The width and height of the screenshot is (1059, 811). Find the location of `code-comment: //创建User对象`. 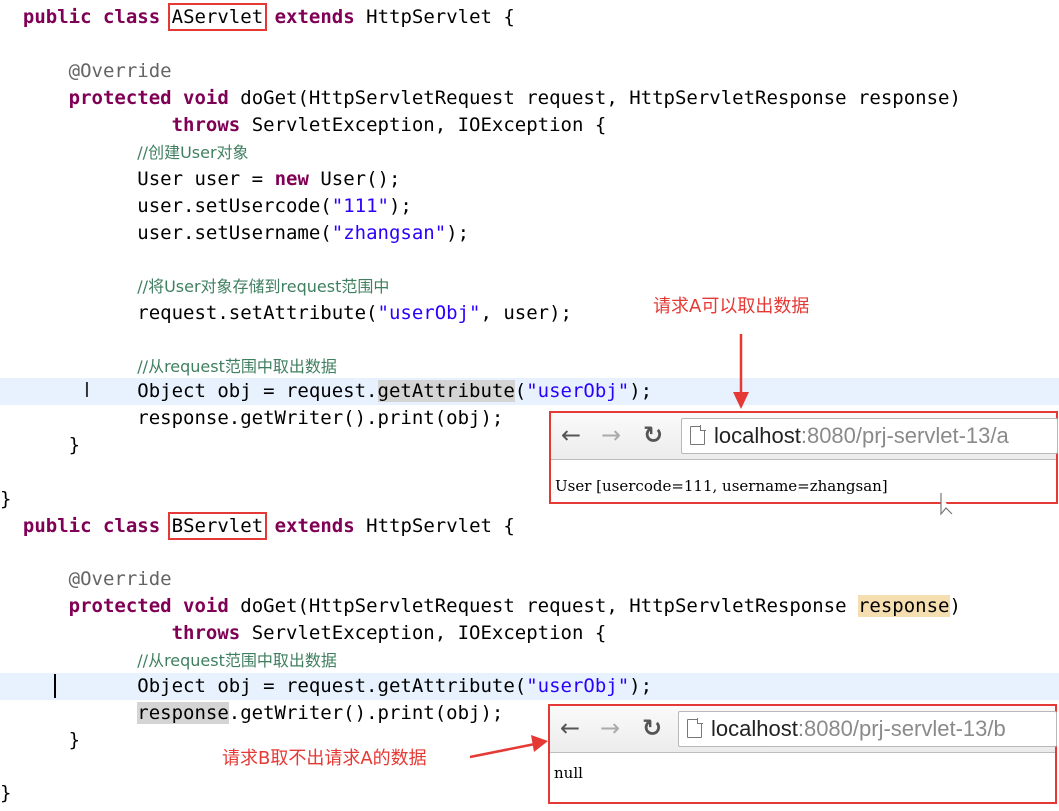

code-comment: //创建User对象 is located at coordinates (193, 152).